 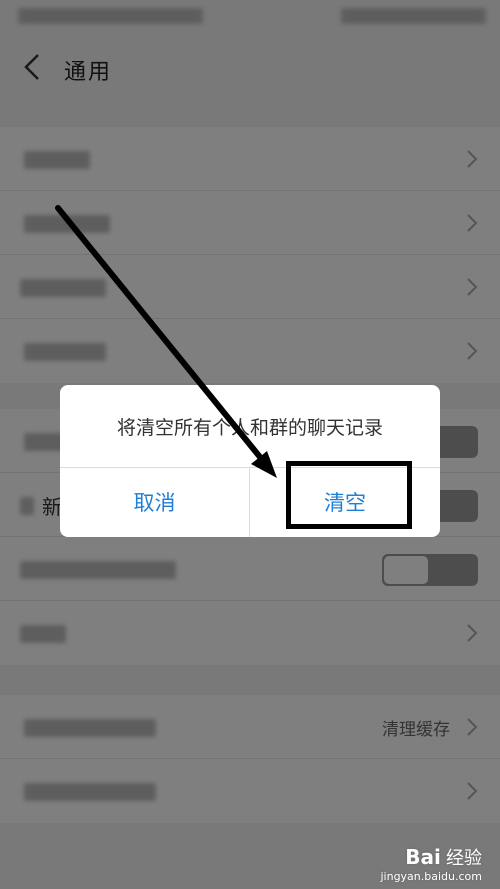 I want to click on baidu-jingyan-watermark: Bai 经验 jingyan.baidu.com, so click(x=431, y=863).